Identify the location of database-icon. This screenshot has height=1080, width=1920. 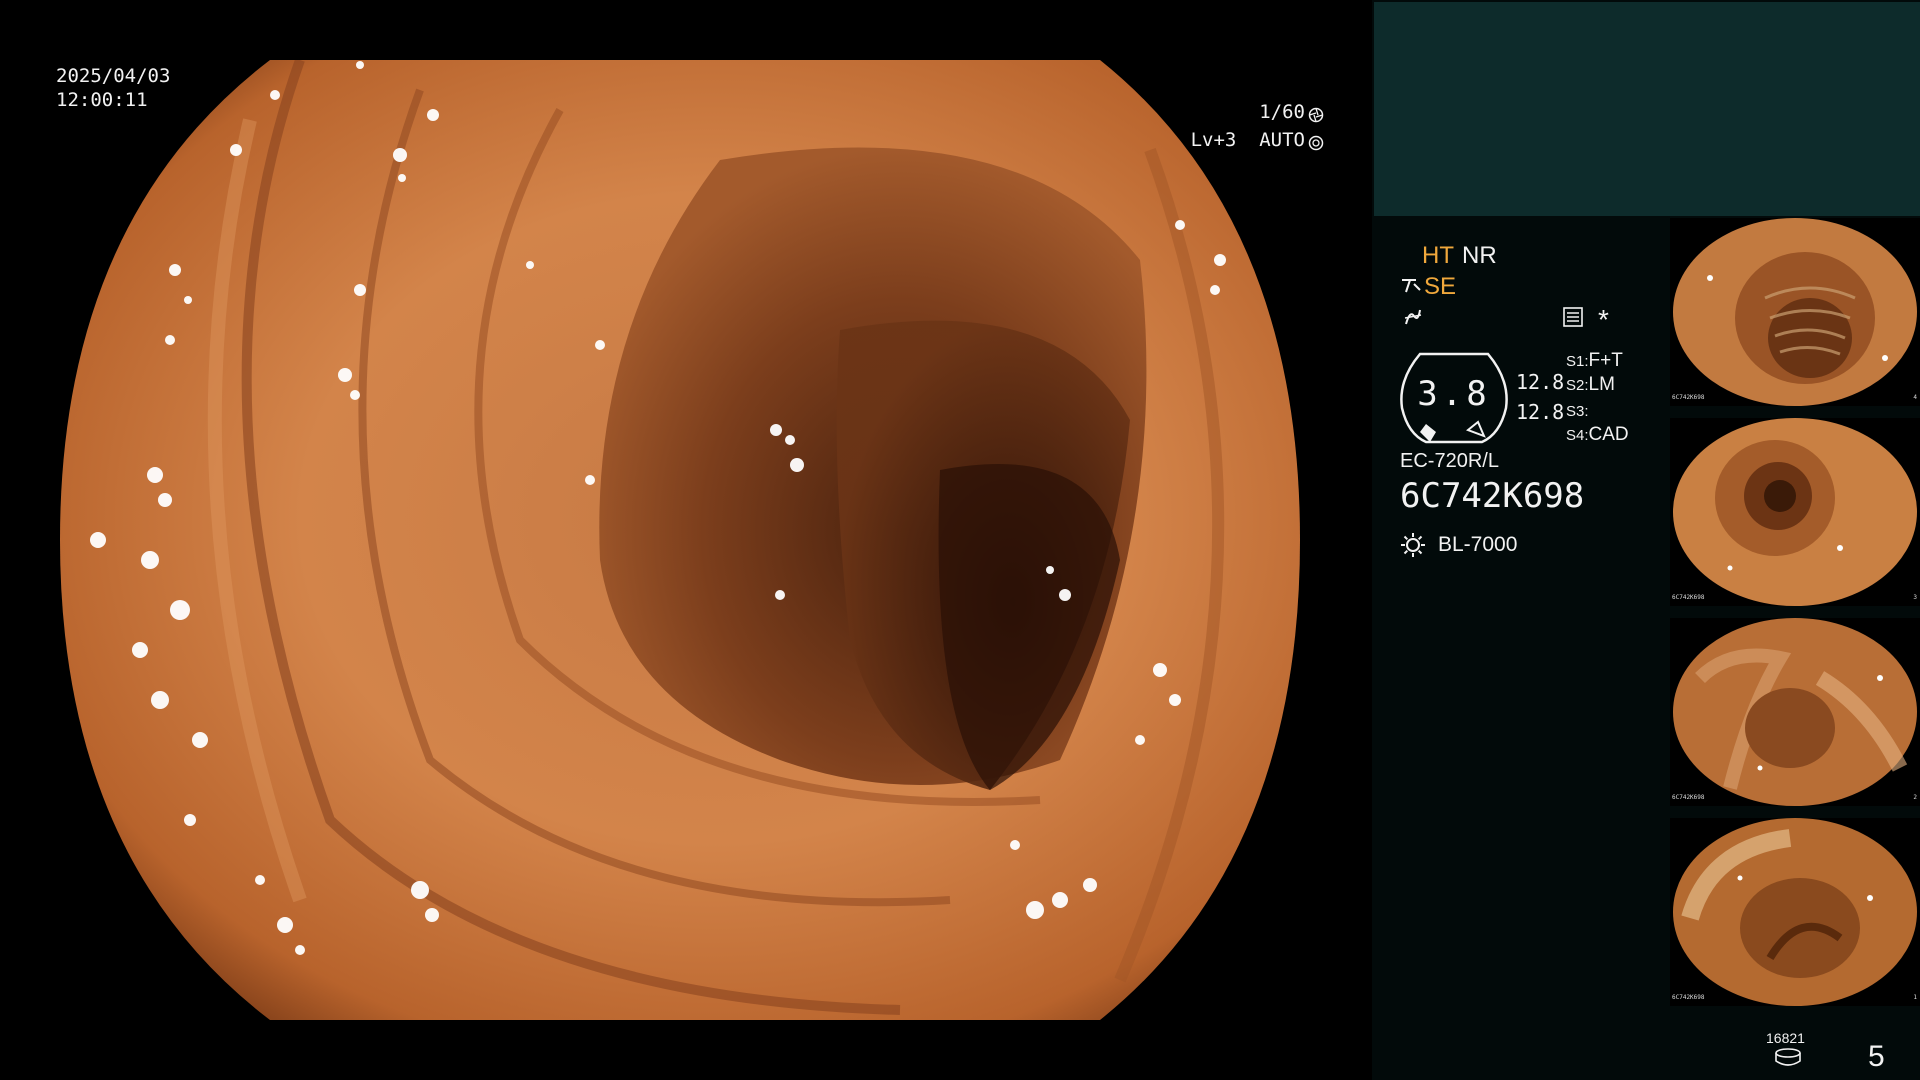
(1788, 1059).